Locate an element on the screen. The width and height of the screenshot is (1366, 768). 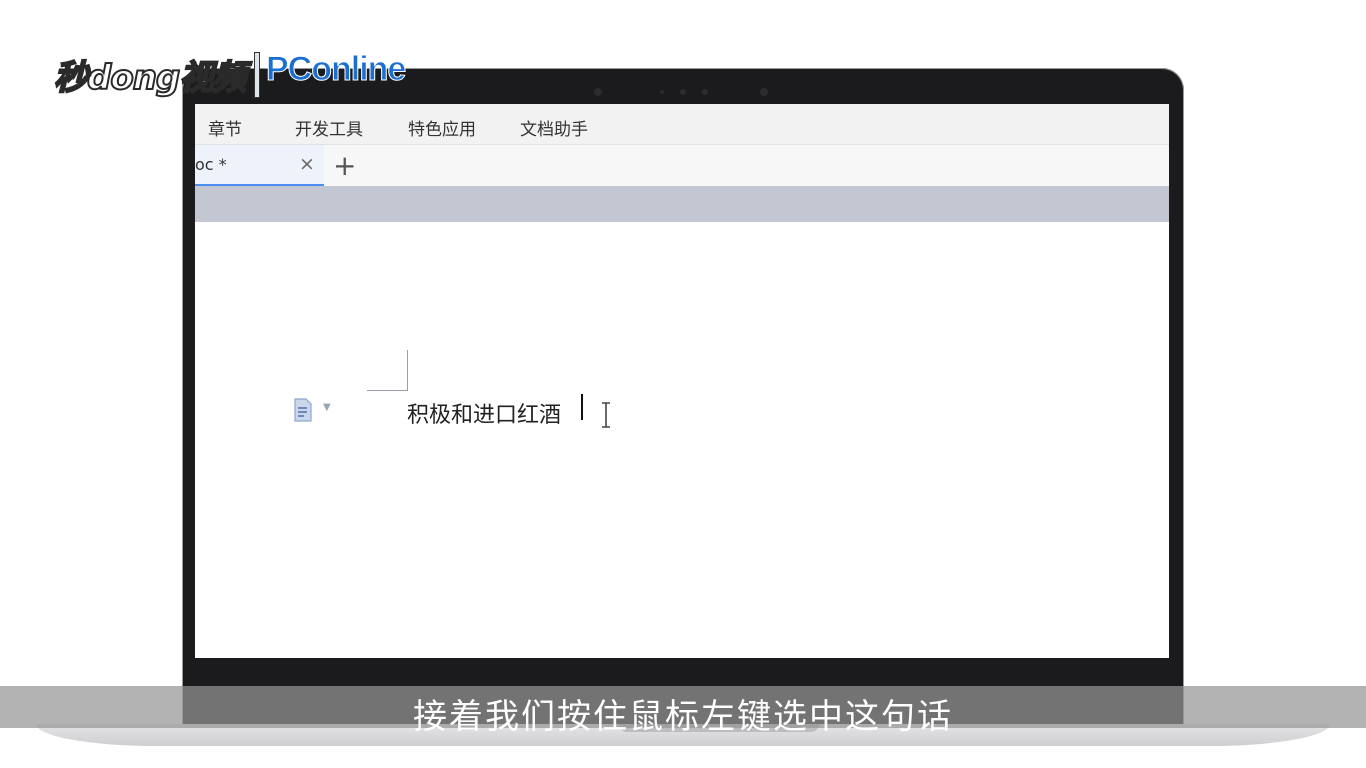
menu-item-developer-tools: 开发工具 is located at coordinates (329, 127).